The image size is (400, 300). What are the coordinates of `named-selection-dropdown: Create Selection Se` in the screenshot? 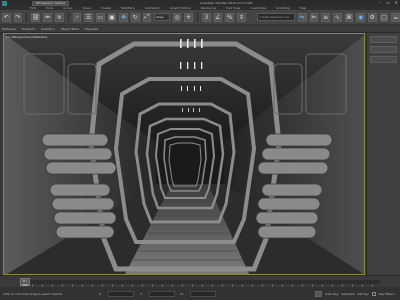 It's located at (275, 17).